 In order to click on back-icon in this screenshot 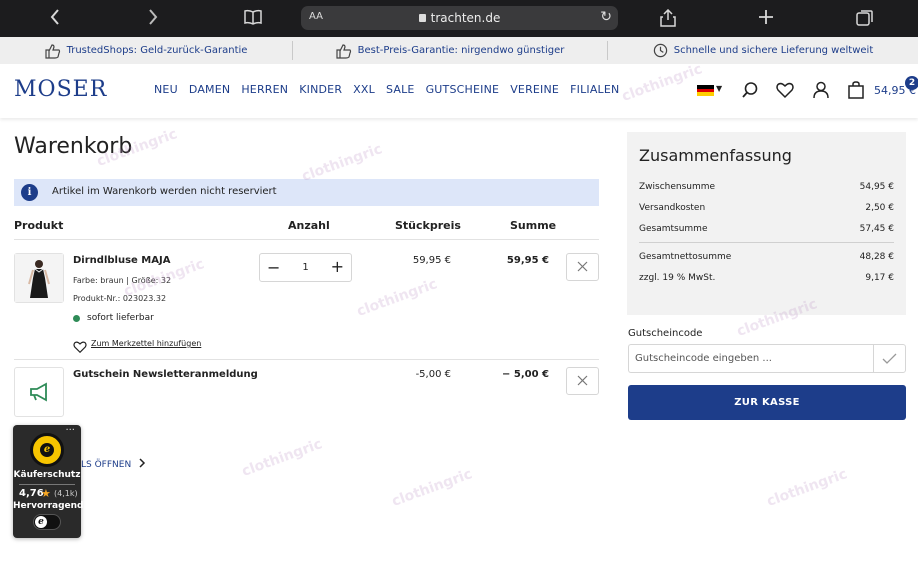, I will do `click(55, 19)`.